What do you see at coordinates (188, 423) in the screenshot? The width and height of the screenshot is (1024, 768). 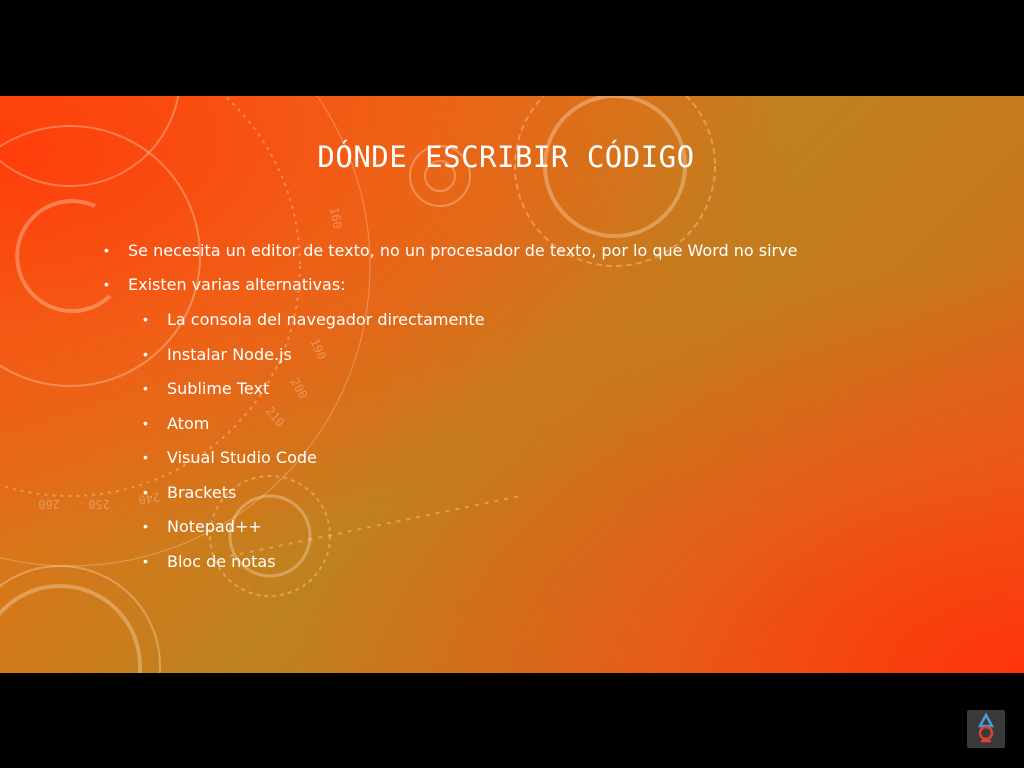 I see `sub-bullet-item: Atom` at bounding box center [188, 423].